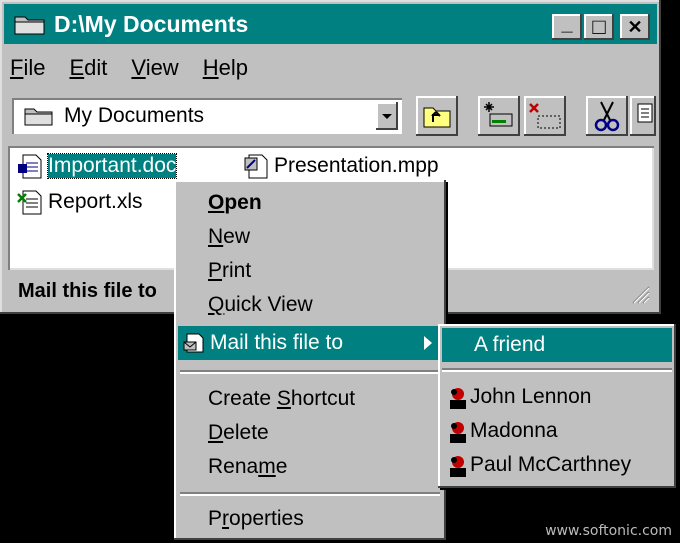 Image resolution: width=680 pixels, height=543 pixels. What do you see at coordinates (207, 116) in the screenshot?
I see `location-combo: My Documents` at bounding box center [207, 116].